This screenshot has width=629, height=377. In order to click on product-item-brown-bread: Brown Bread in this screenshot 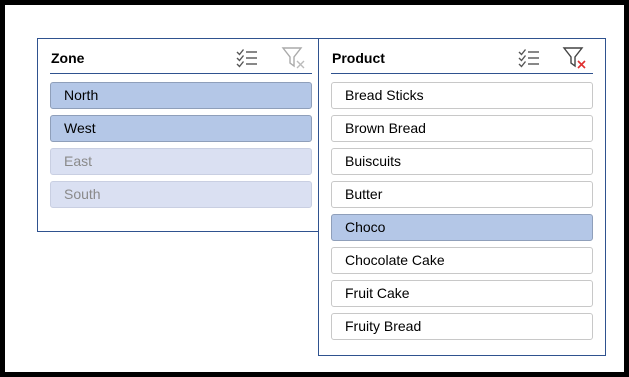, I will do `click(462, 128)`.